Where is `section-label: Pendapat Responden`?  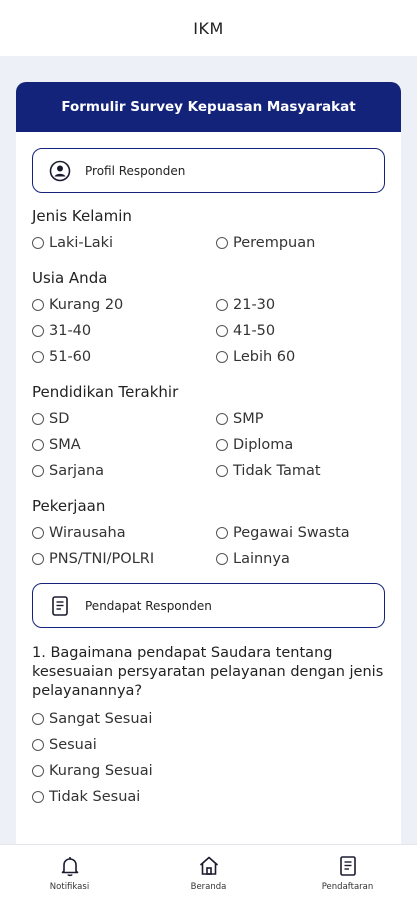 section-label: Pendapat Responden is located at coordinates (148, 605).